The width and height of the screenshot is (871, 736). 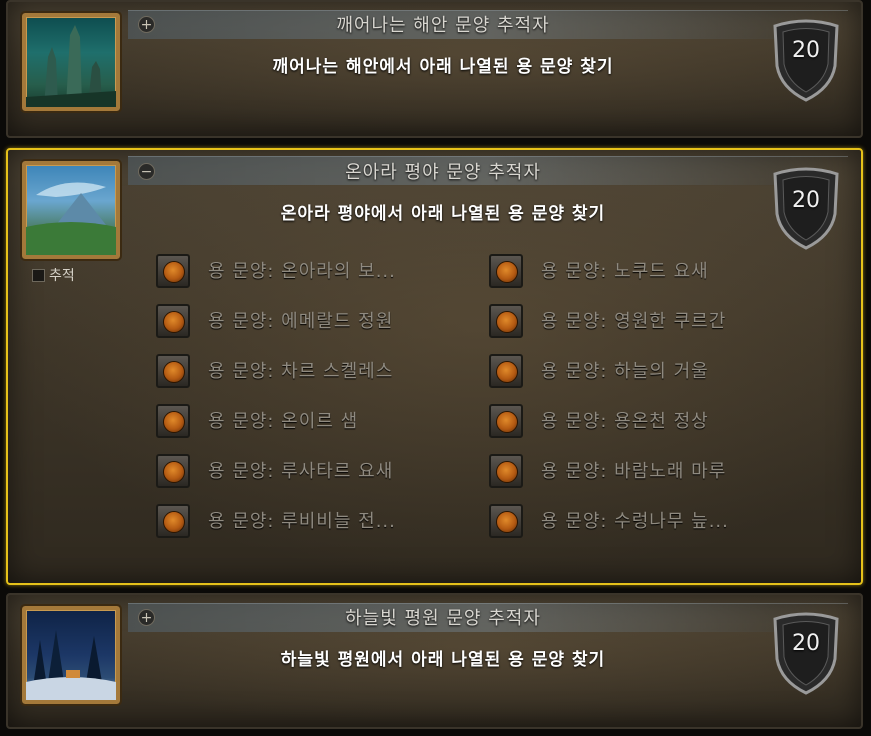 What do you see at coordinates (649, 472) in the screenshot?
I see `criteria-item: 용 문양: 바람노래 마루` at bounding box center [649, 472].